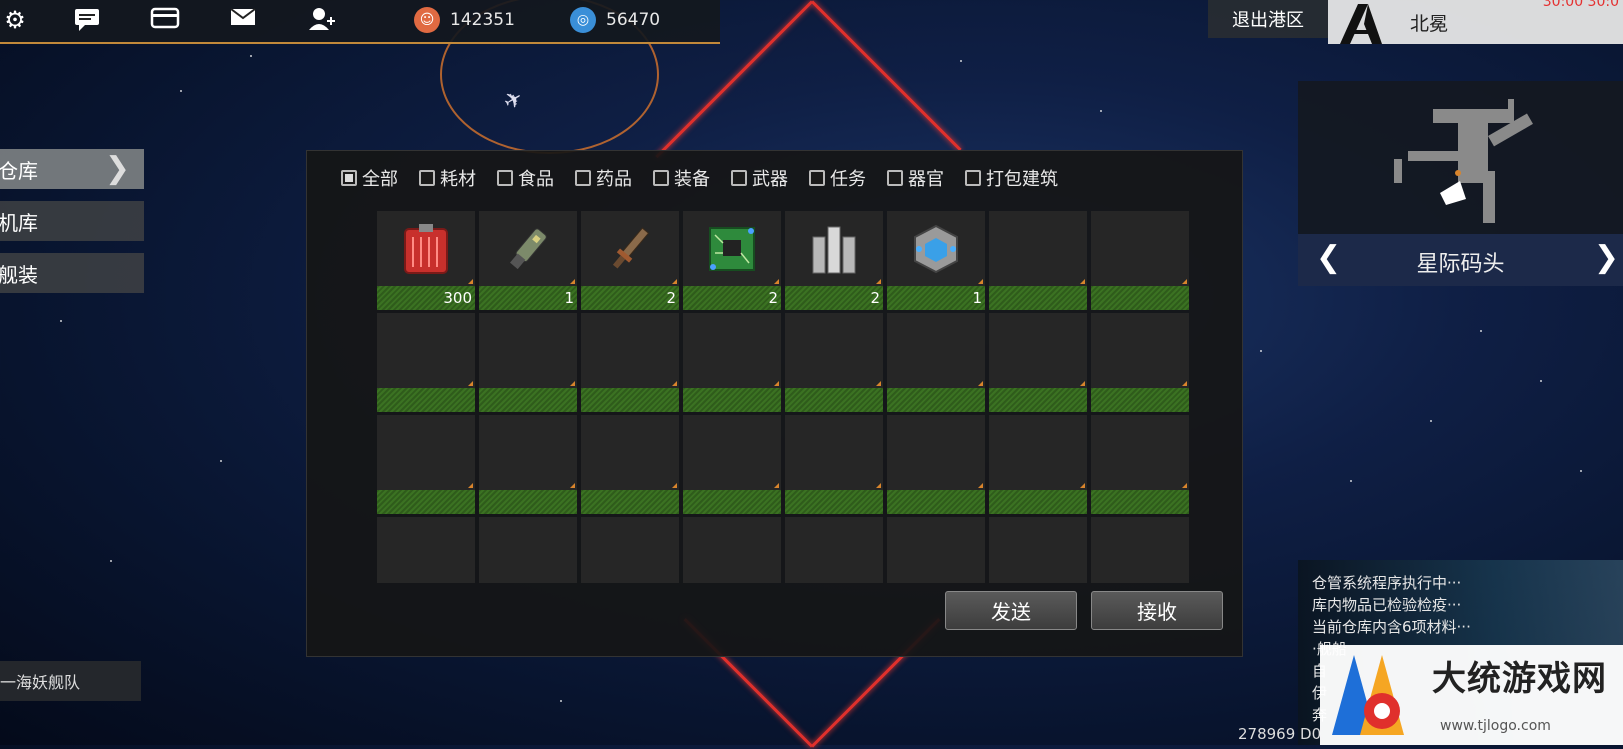 The height and width of the screenshot is (749, 1623). I want to click on menu-warehouse: 仓库 ❯, so click(72, 169).